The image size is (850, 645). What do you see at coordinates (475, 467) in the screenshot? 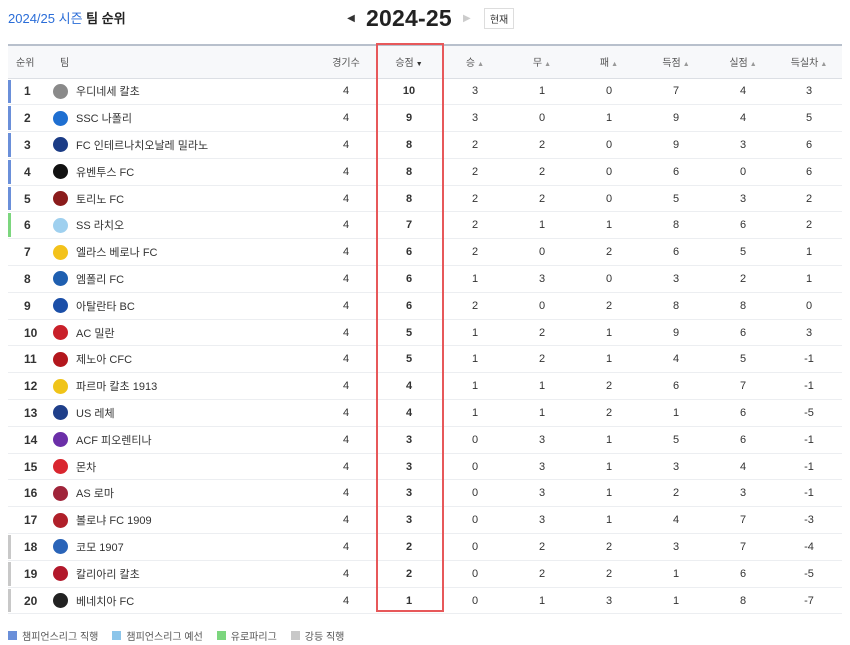
I see `wins-cell: 0` at bounding box center [475, 467].